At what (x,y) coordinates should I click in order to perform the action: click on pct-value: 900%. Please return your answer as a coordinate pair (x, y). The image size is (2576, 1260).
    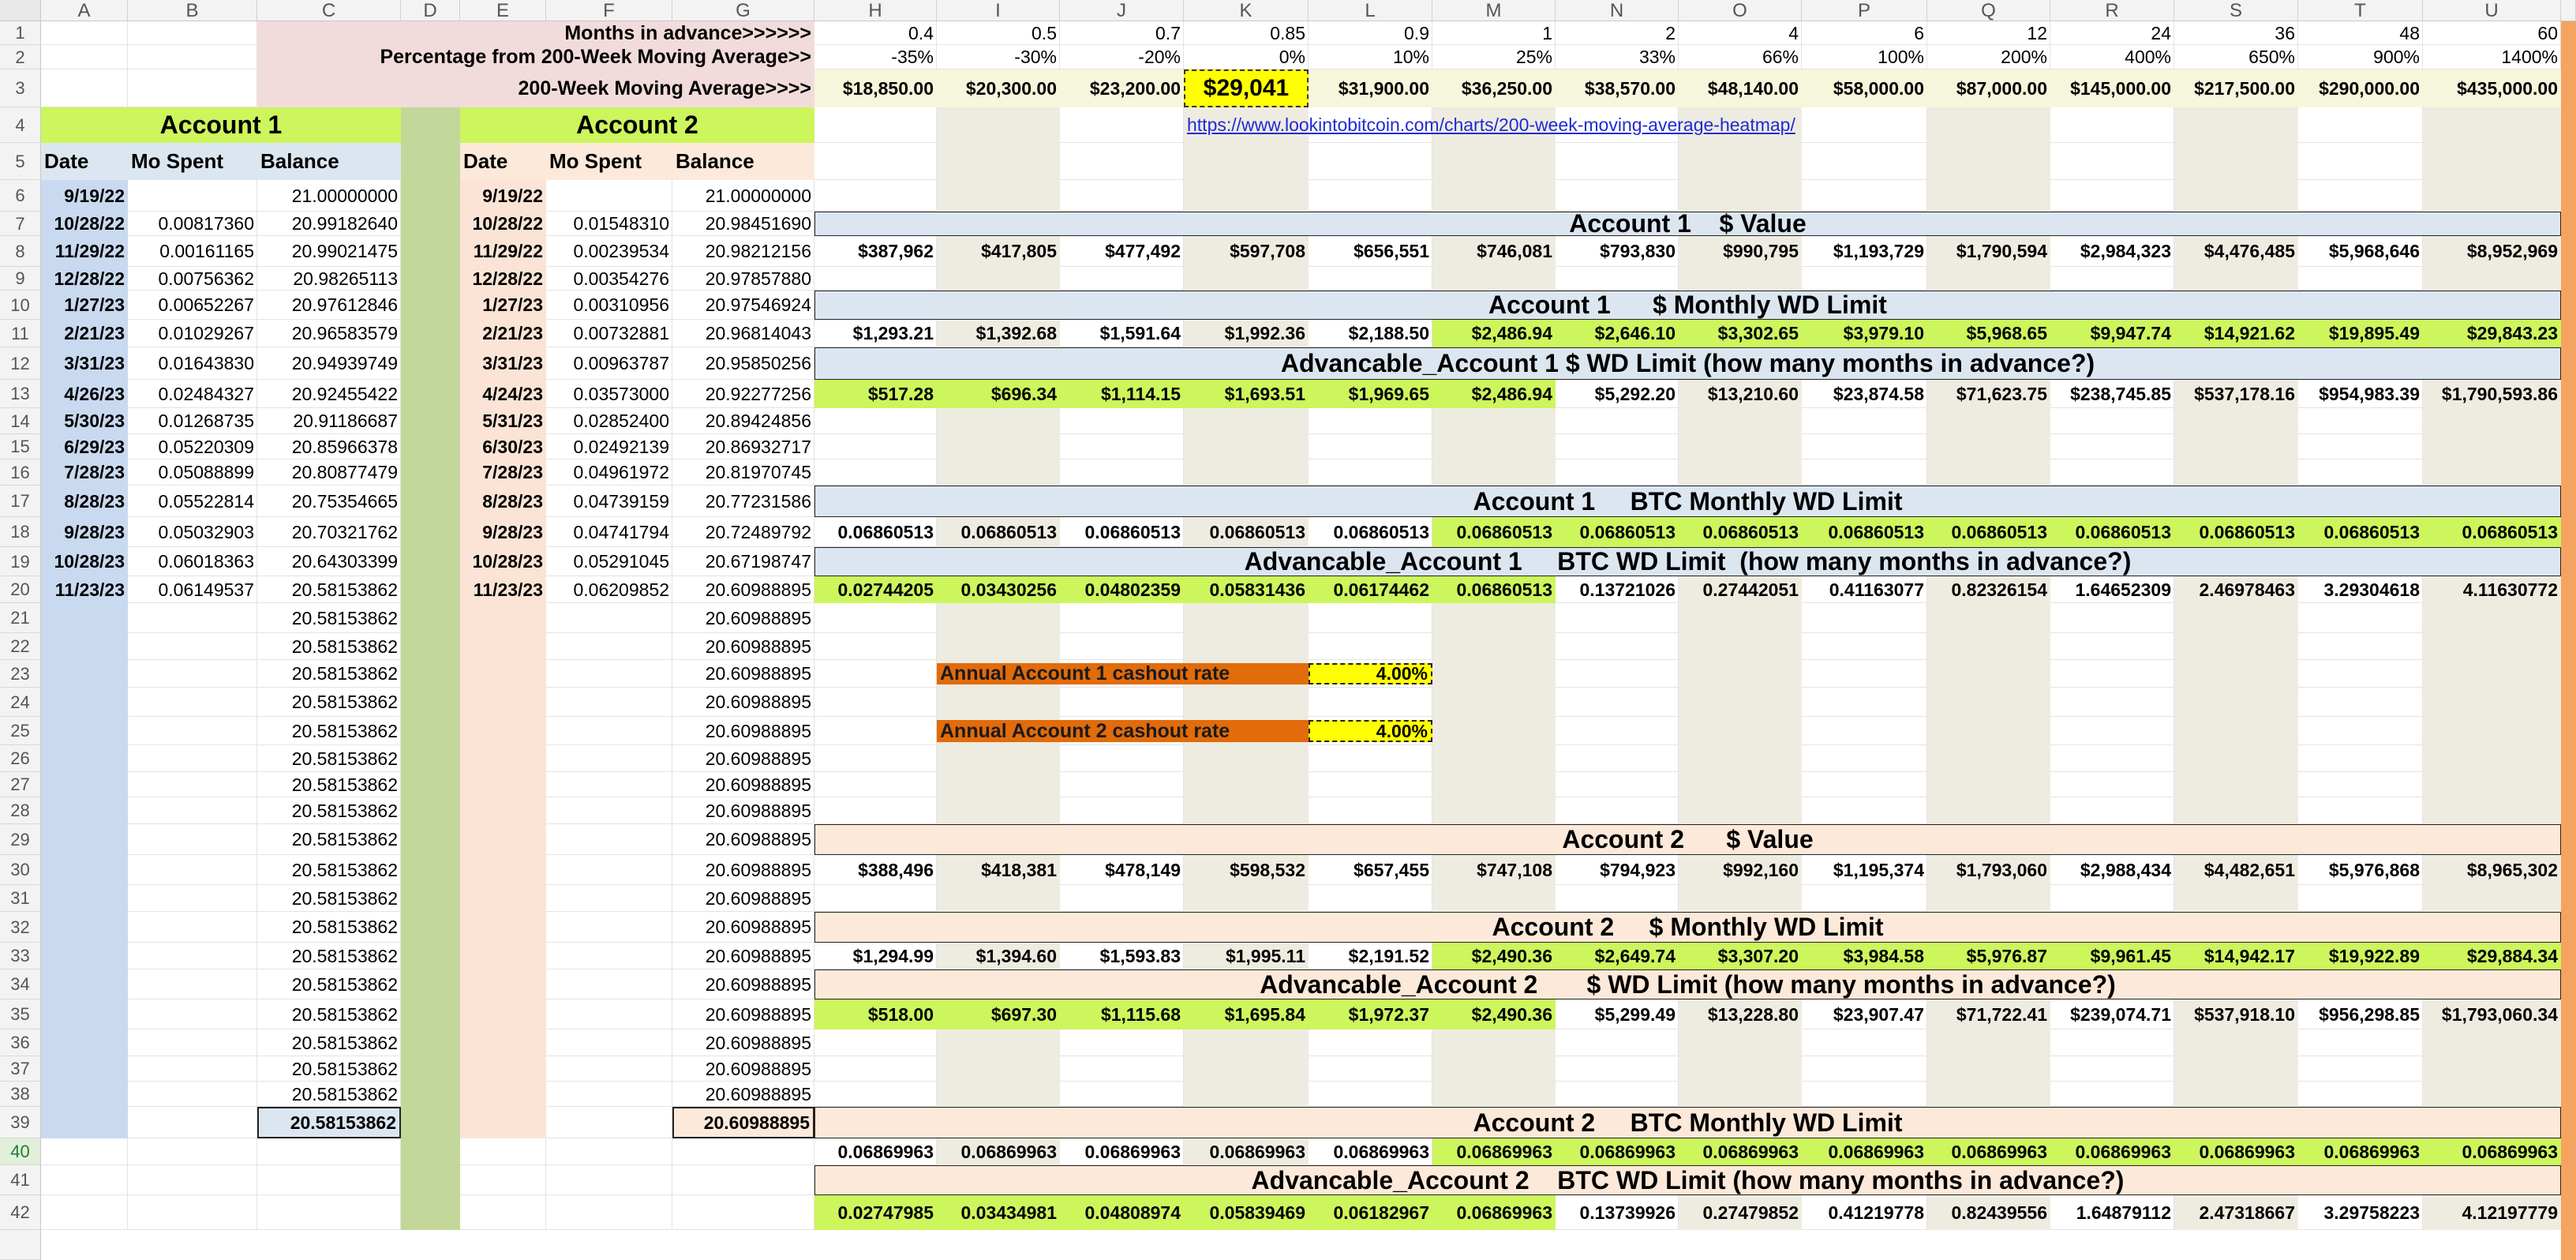
    Looking at the image, I should click on (2360, 57).